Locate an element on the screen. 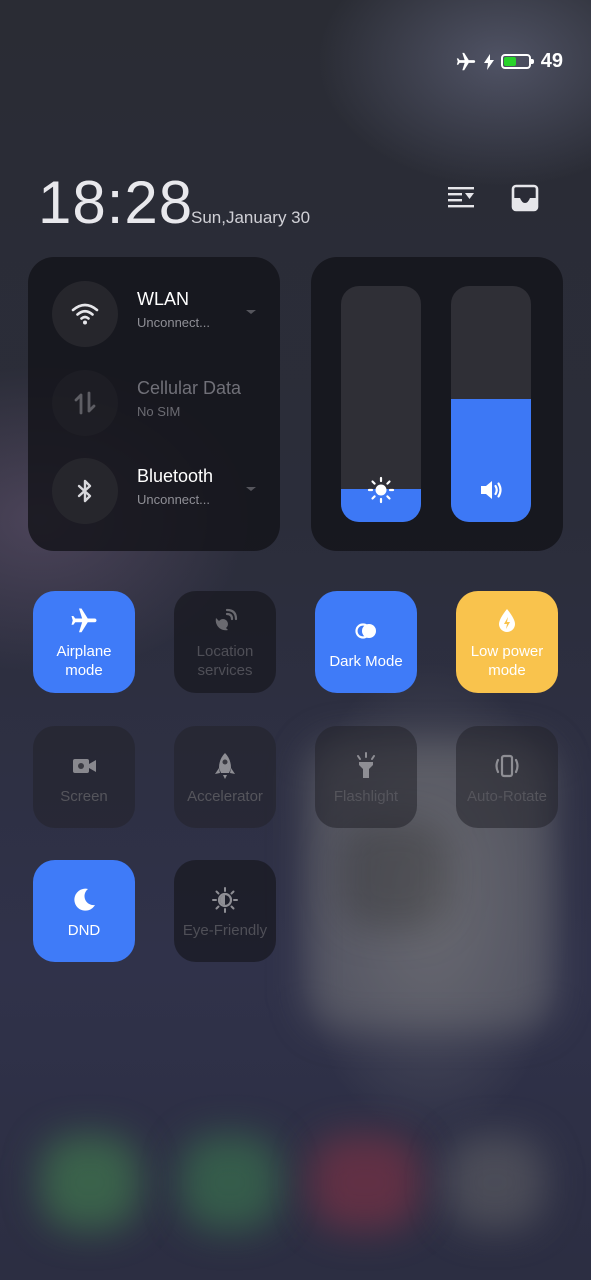 The width and height of the screenshot is (591, 1280). location-services-tile: Location services is located at coordinates (225, 642).